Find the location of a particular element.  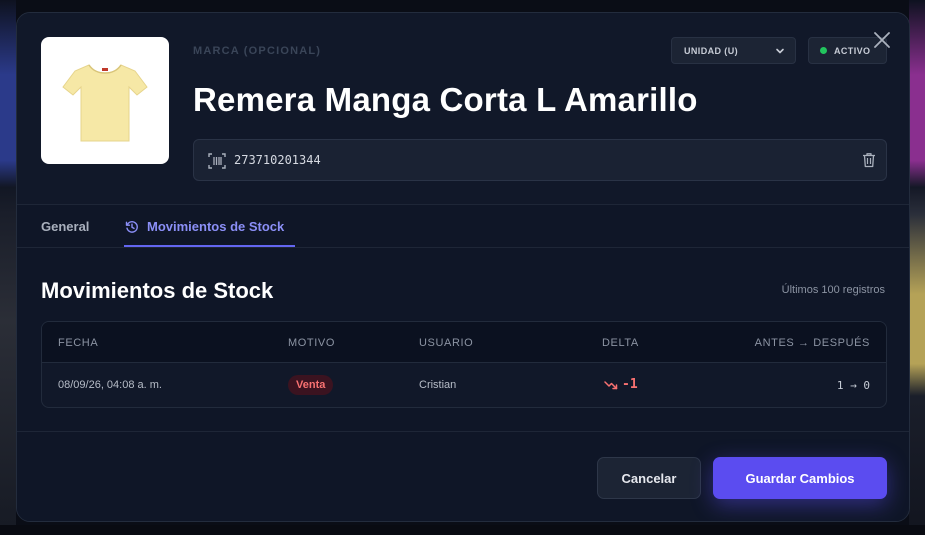

column-motivo: MOTIVO is located at coordinates (311, 343).